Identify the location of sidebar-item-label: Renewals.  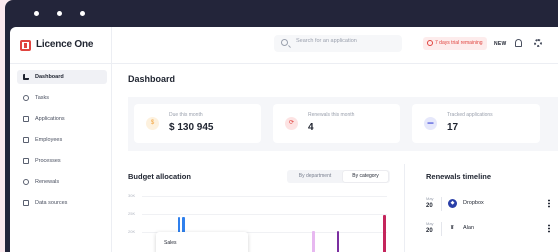
(47, 182).